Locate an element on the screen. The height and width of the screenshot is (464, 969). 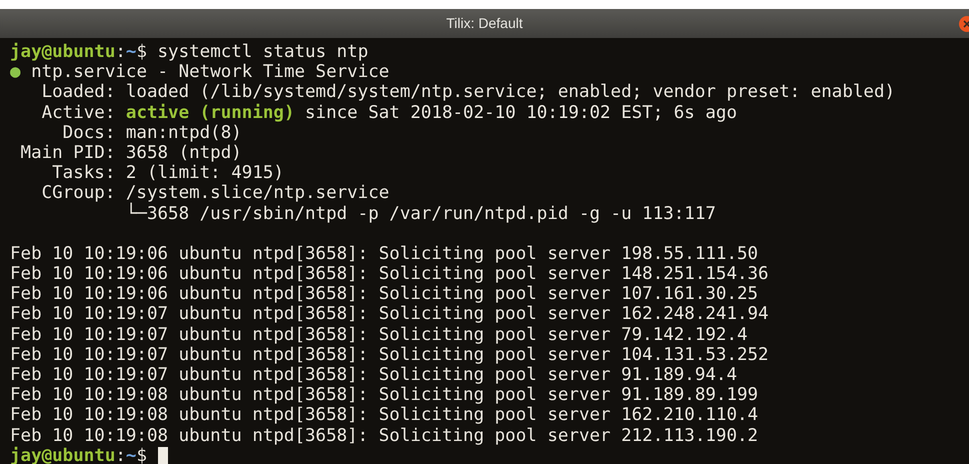
terminal-line: Feb 10 10:19:07 ubuntu ntpd[3658]: Soliciting pool server 162.248.241.94 is located at coordinates (389, 314).